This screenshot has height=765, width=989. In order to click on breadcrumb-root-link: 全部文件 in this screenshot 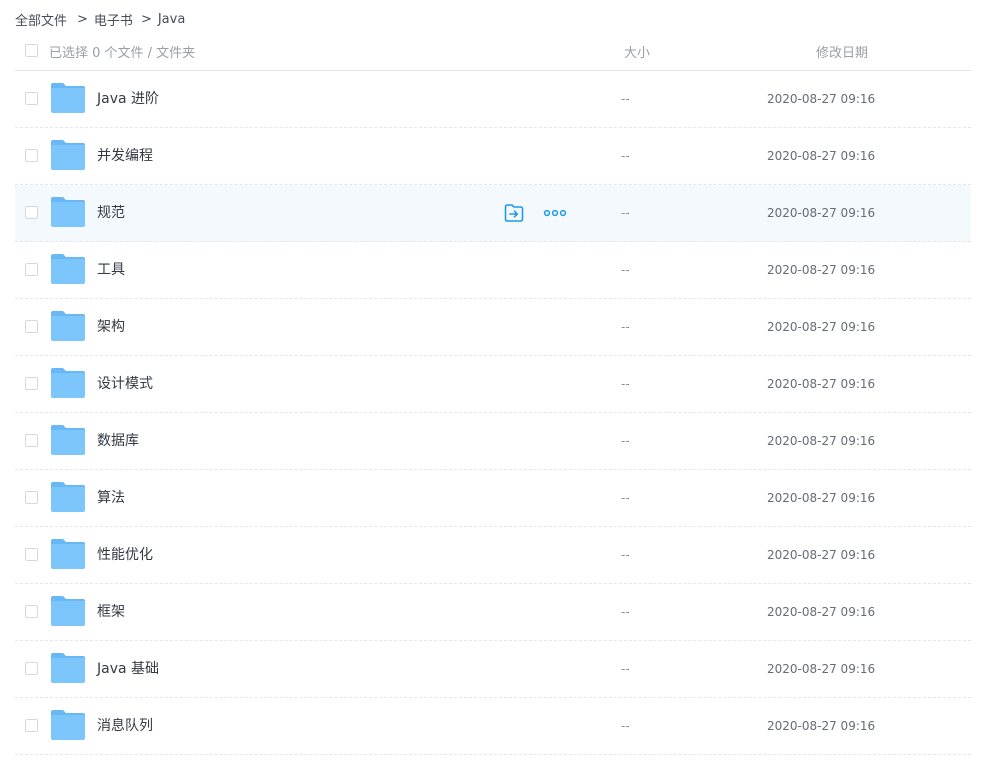, I will do `click(41, 19)`.